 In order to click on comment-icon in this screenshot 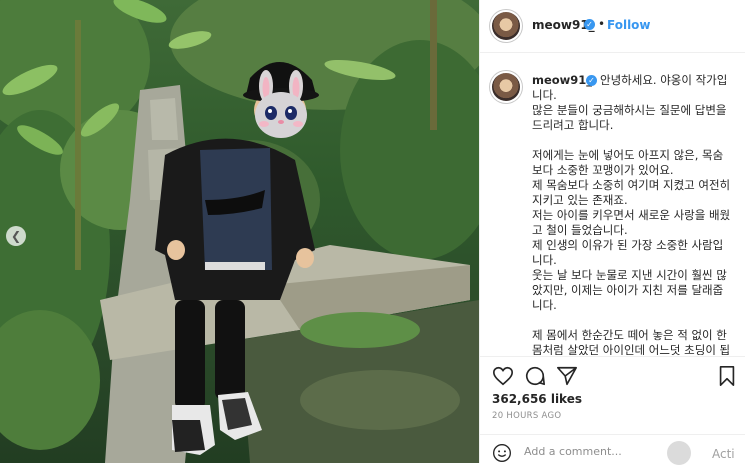, I will do `click(535, 376)`.